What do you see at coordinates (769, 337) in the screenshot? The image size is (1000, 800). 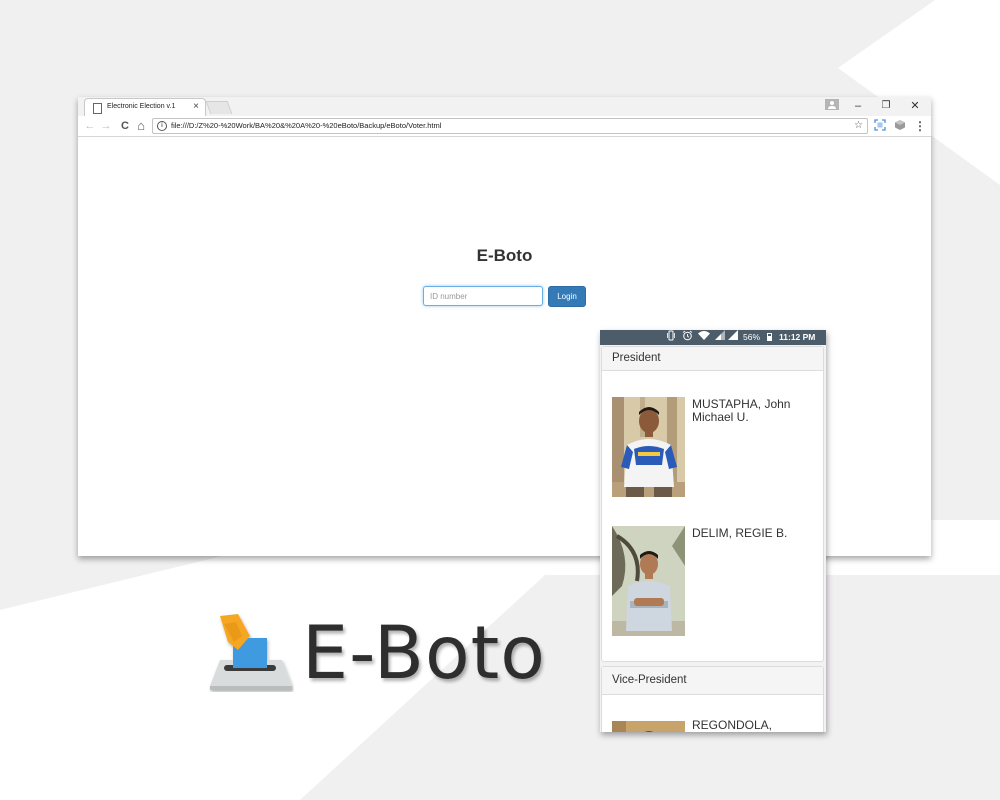 I see `battery-icon` at bounding box center [769, 337].